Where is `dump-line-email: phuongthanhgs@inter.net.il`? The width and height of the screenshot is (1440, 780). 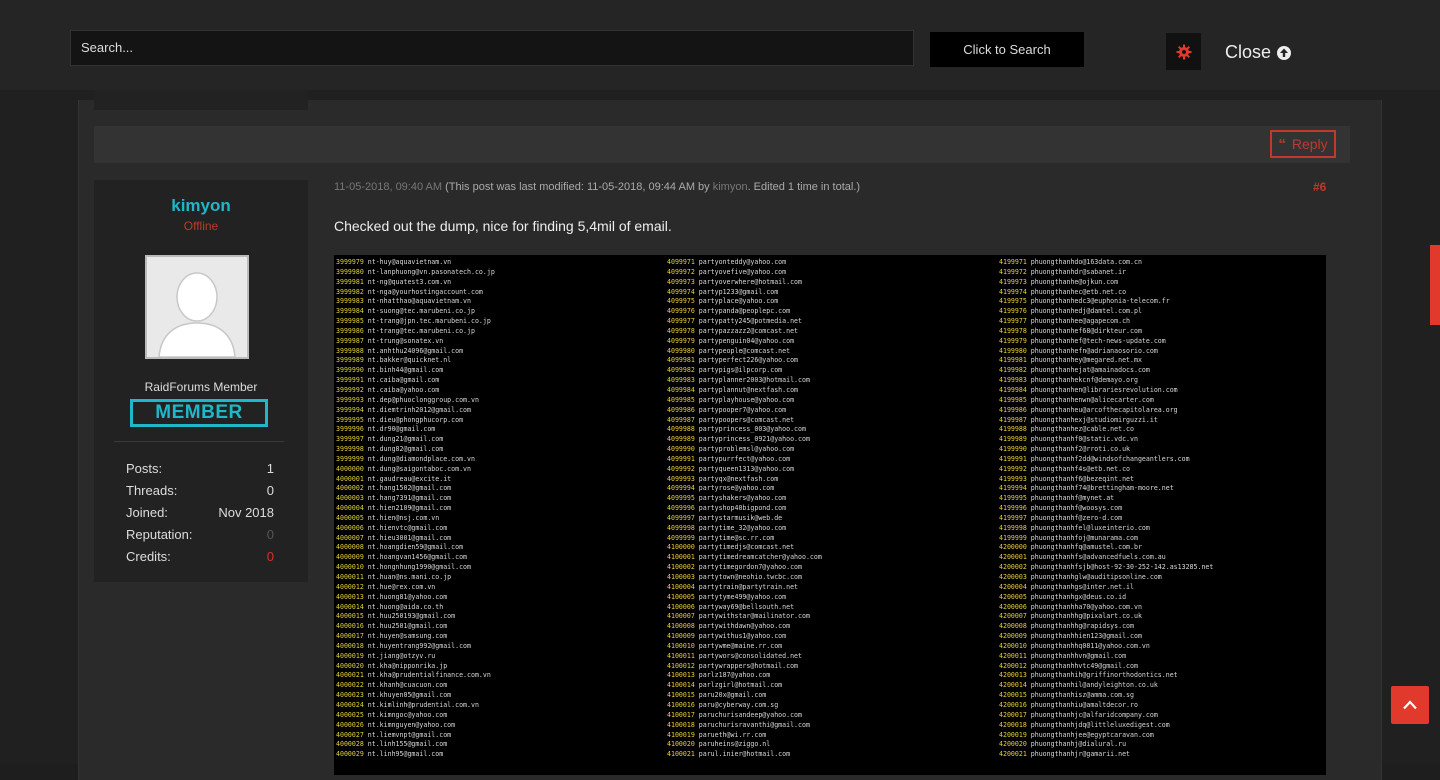
dump-line-email: phuongthanhgs@inter.net.il is located at coordinates (1080, 586).